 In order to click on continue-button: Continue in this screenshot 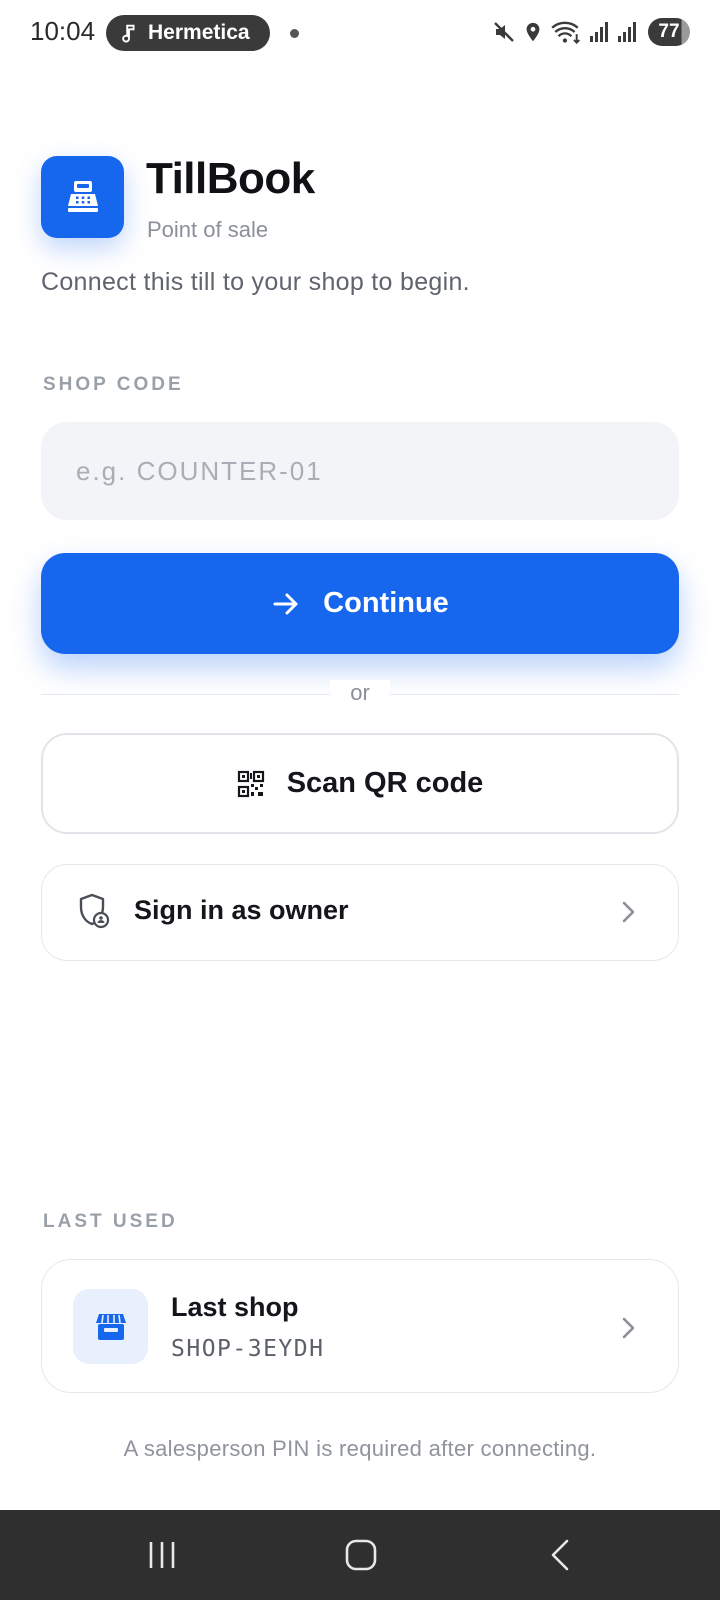, I will do `click(360, 603)`.